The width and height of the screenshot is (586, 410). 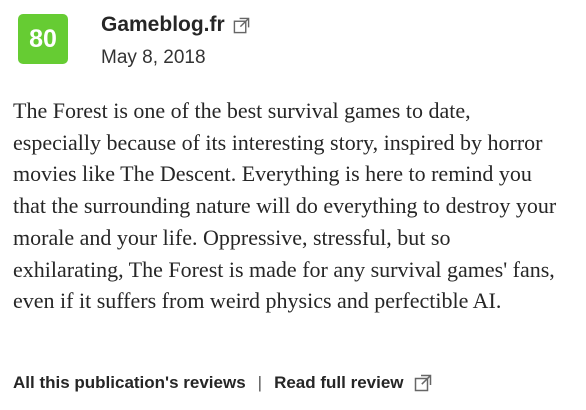 I want to click on publication-name: Gameblog.fr, so click(x=163, y=24).